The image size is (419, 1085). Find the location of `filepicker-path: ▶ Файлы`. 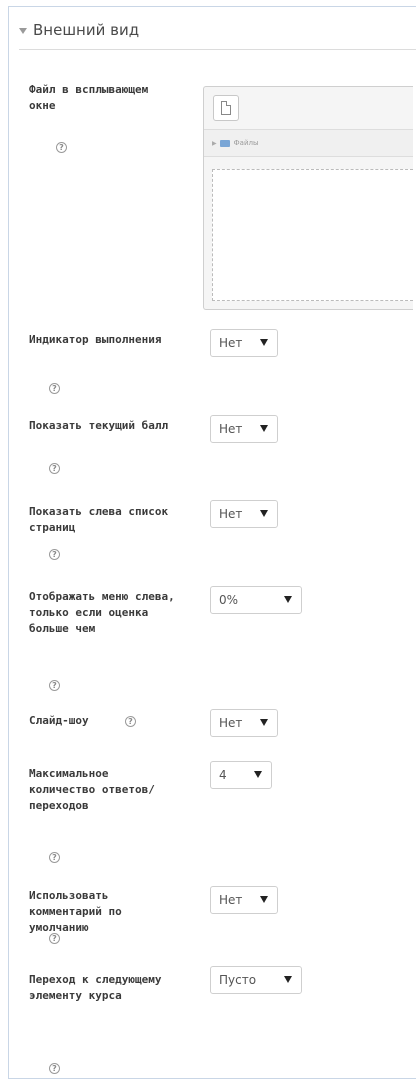

filepicker-path: ▶ Файлы is located at coordinates (308, 143).